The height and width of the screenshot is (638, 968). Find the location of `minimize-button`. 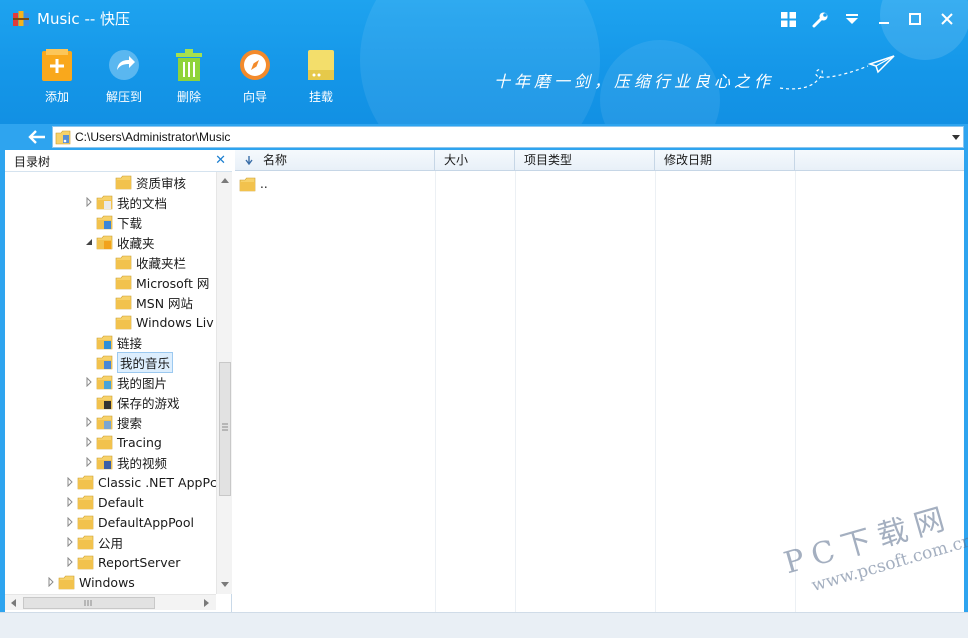

minimize-button is located at coordinates (884, 19).